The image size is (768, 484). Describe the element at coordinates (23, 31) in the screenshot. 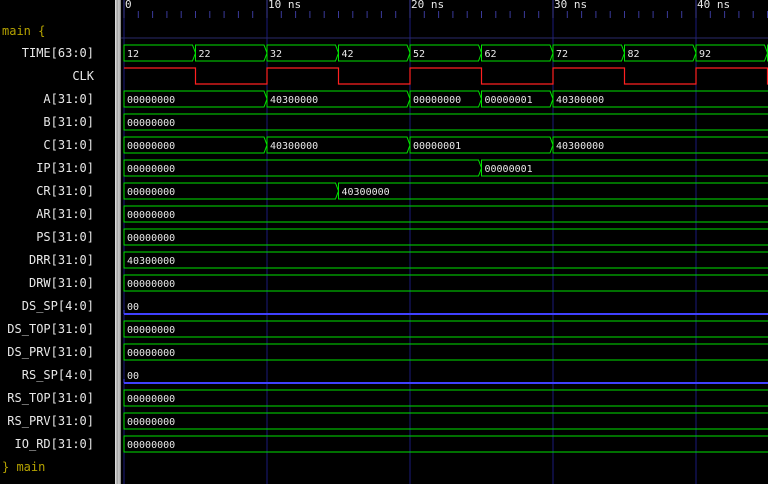

I see `group-main-open: main {` at that location.